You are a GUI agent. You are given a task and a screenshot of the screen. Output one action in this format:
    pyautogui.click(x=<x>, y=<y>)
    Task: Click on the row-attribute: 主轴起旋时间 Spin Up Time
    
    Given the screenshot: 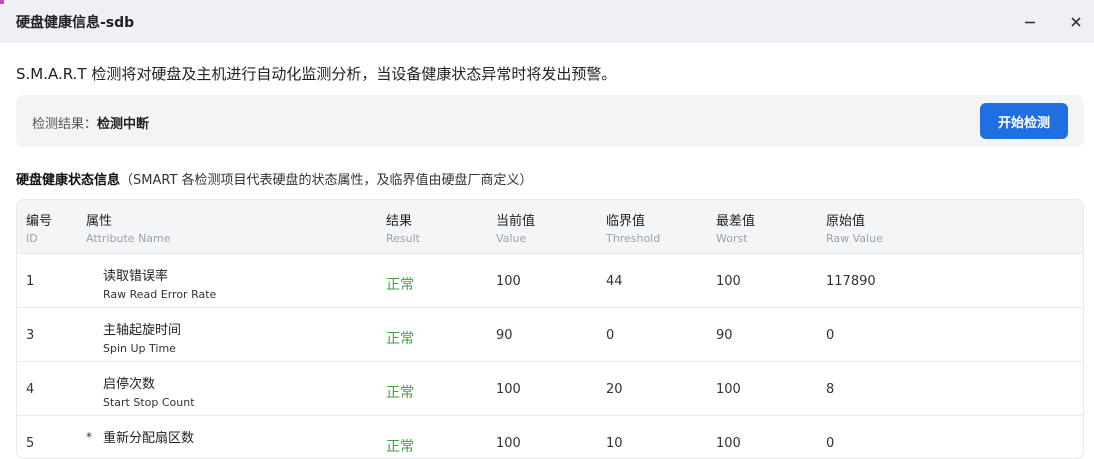 What is the action you would take?
    pyautogui.click(x=142, y=339)
    